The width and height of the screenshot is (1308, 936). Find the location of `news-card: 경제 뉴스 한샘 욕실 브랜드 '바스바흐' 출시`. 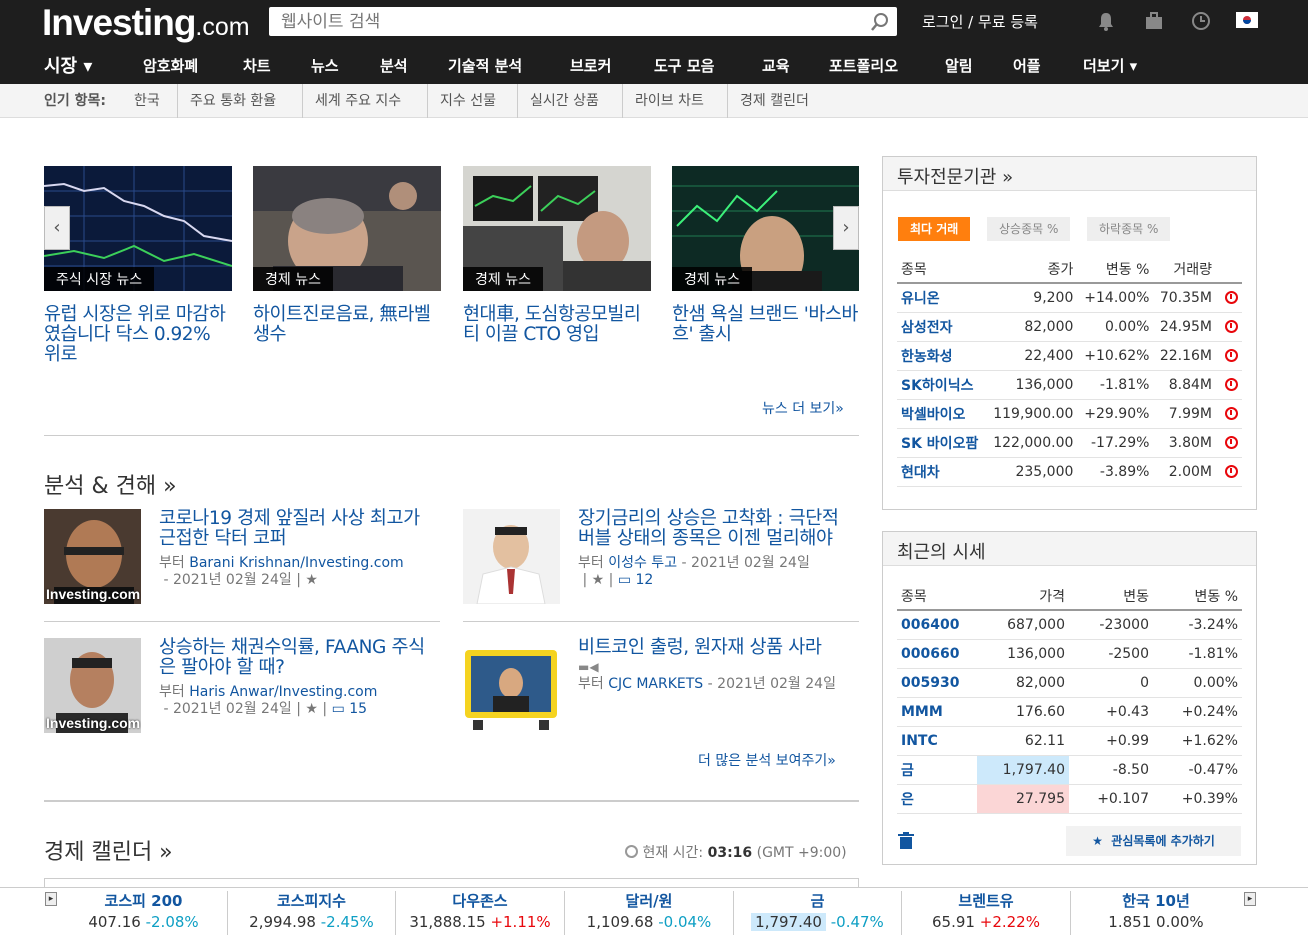

news-card: 경제 뉴스 한샘 욕실 브랜드 '바스바흐' 출시 is located at coordinates (765, 255).